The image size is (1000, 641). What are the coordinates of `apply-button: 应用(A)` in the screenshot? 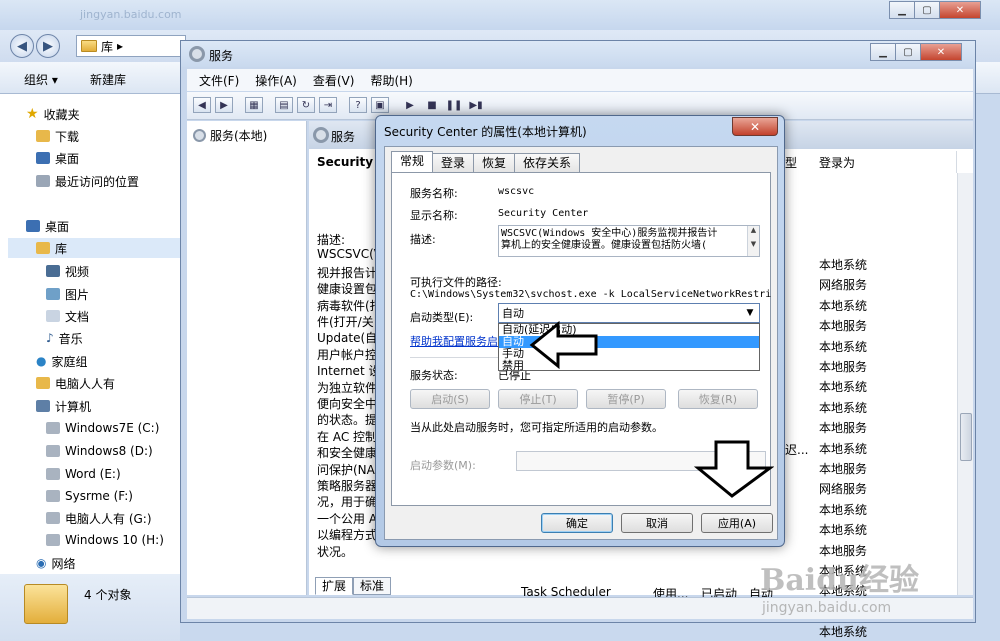 It's located at (737, 523).